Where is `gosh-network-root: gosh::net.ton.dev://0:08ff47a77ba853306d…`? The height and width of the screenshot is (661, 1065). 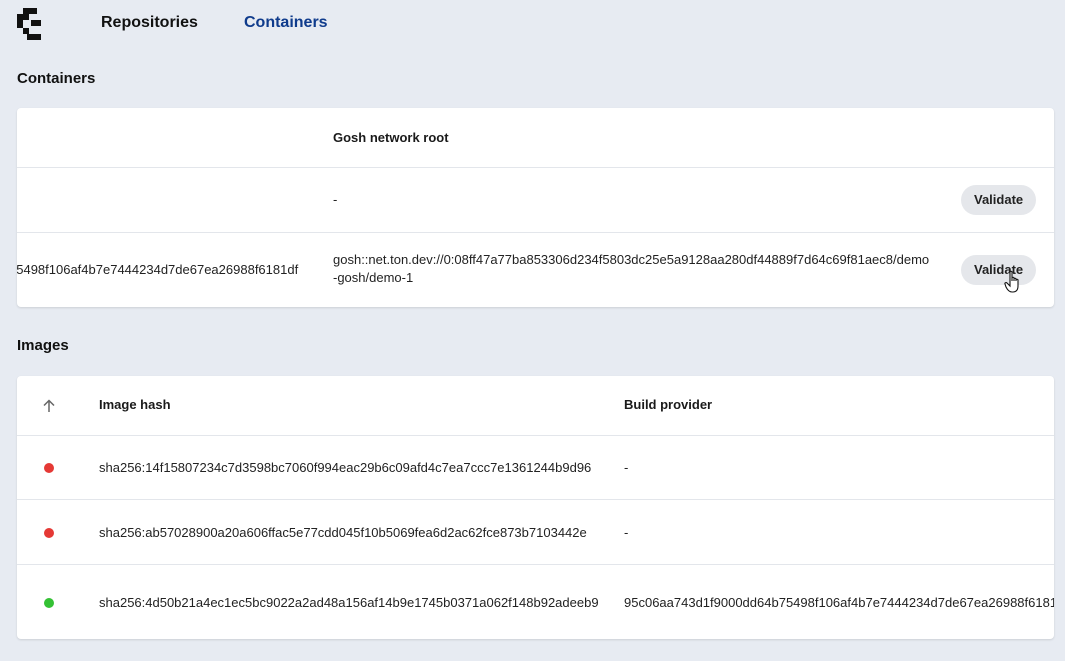 gosh-network-root: gosh::net.ton.dev://0:08ff47a77ba853306d… is located at coordinates (631, 268).